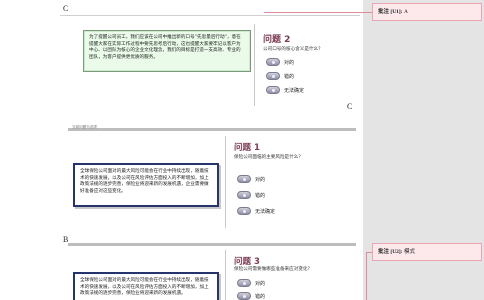 This screenshot has height=300, width=484. I want to click on comment-2-connector, so click(366, 276).